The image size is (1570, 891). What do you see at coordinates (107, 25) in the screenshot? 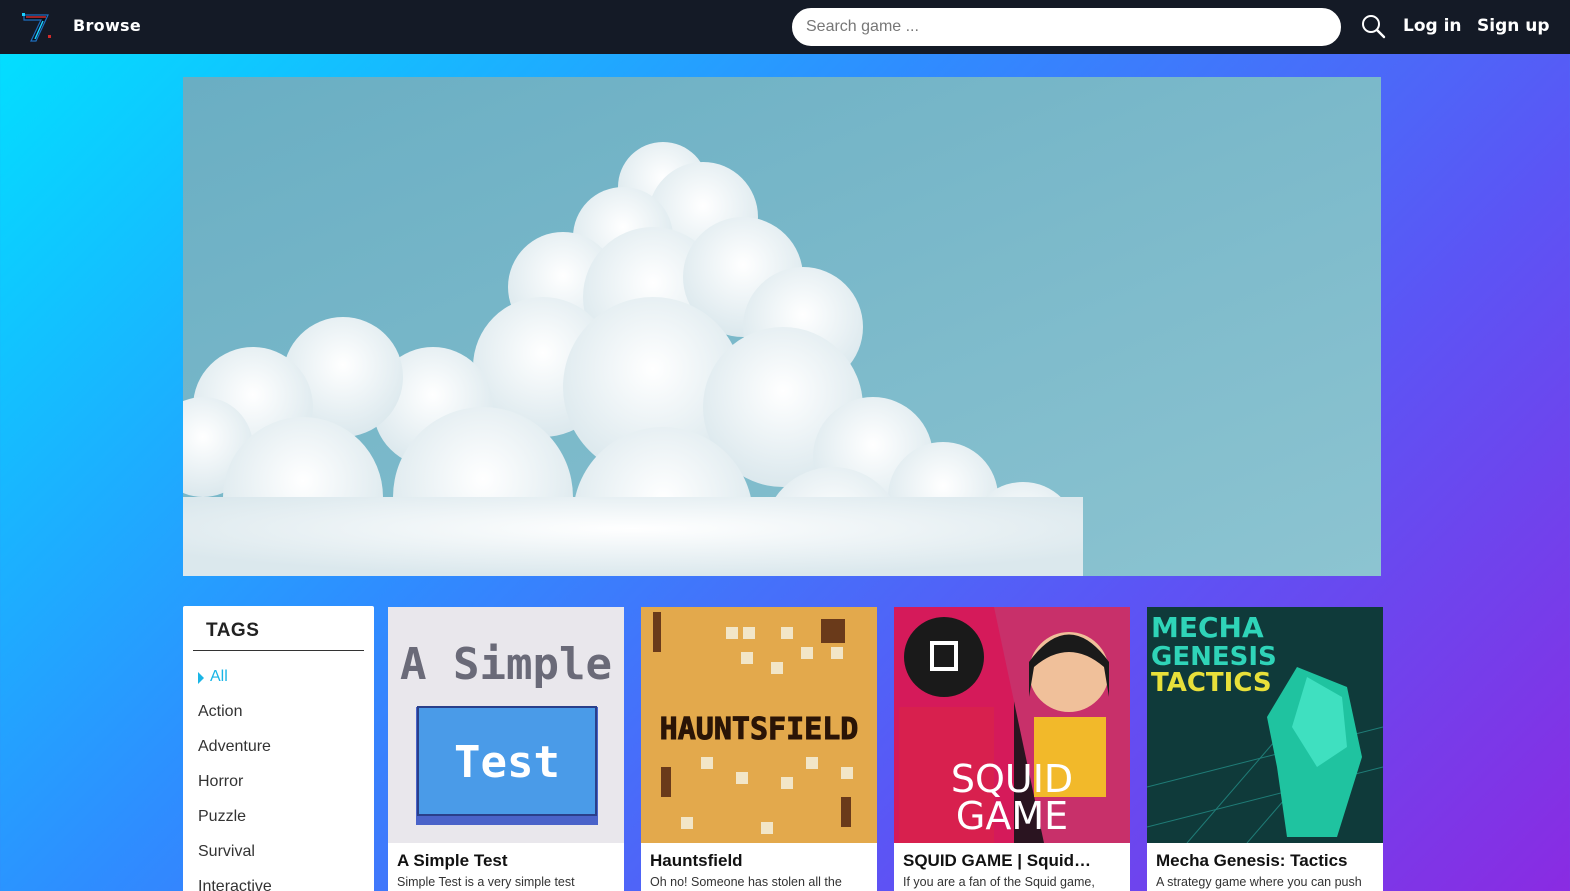
I see `browse-link: Browse` at bounding box center [107, 25].